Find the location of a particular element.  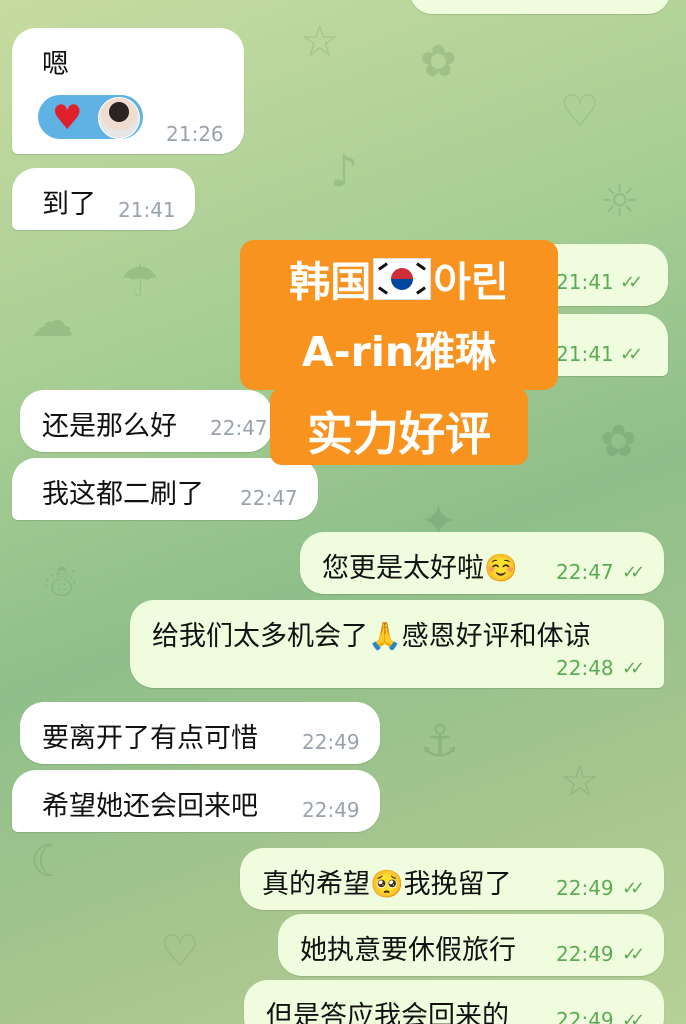

reaction-chip: ♥ is located at coordinates (90, 117).